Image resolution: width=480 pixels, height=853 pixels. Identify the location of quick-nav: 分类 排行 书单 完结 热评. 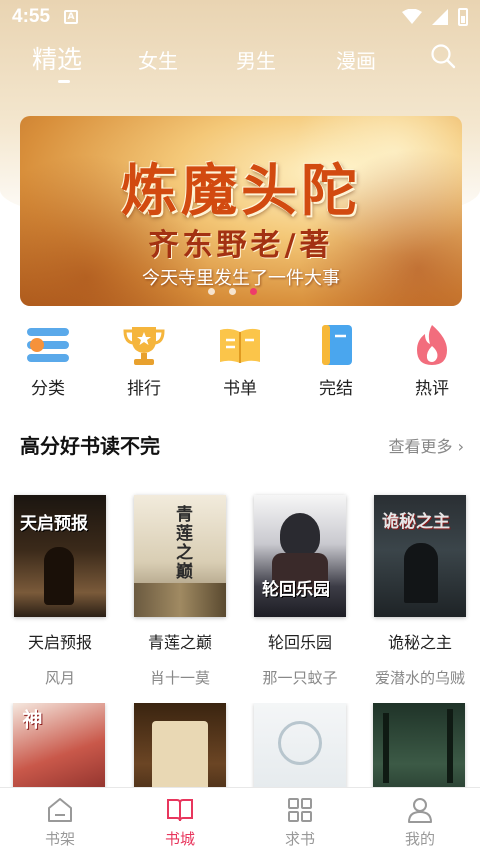
(240, 362).